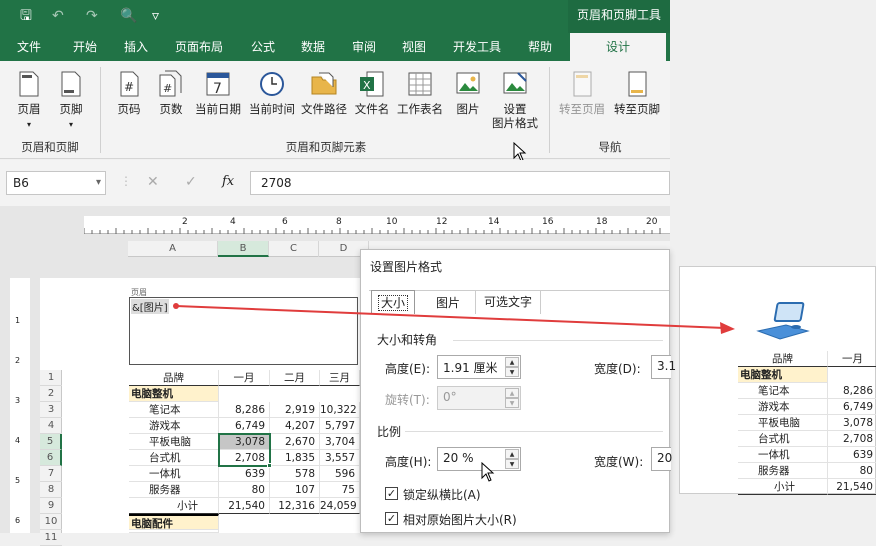  I want to click on table-cell: 596, so click(340, 474).